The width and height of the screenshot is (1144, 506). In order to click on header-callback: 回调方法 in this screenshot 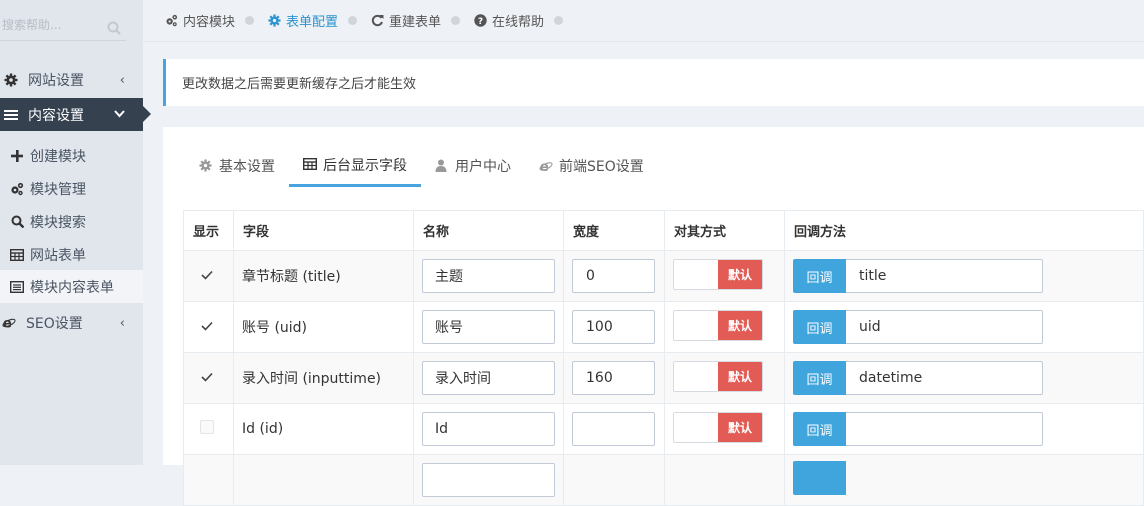, I will do `click(964, 230)`.